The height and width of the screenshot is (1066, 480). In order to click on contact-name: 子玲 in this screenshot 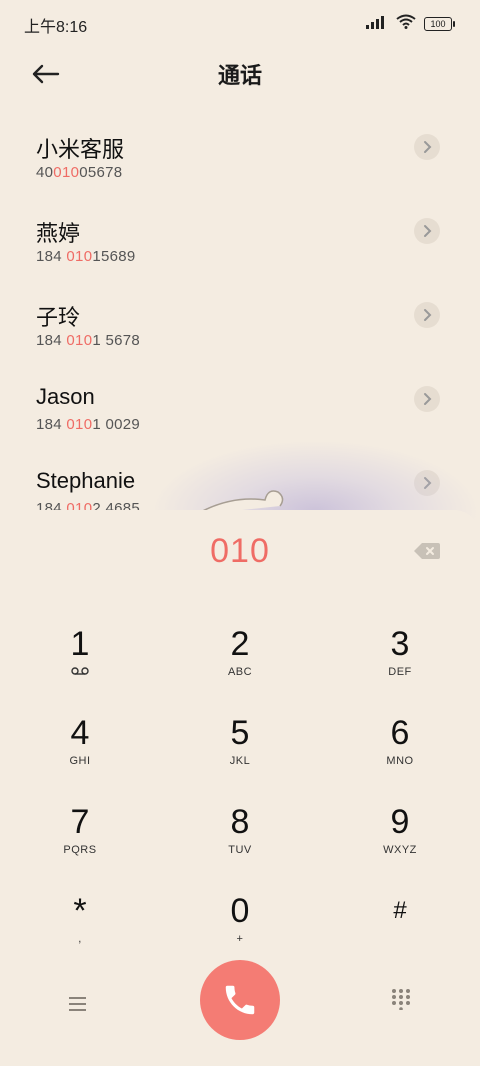, I will do `click(58, 317)`.